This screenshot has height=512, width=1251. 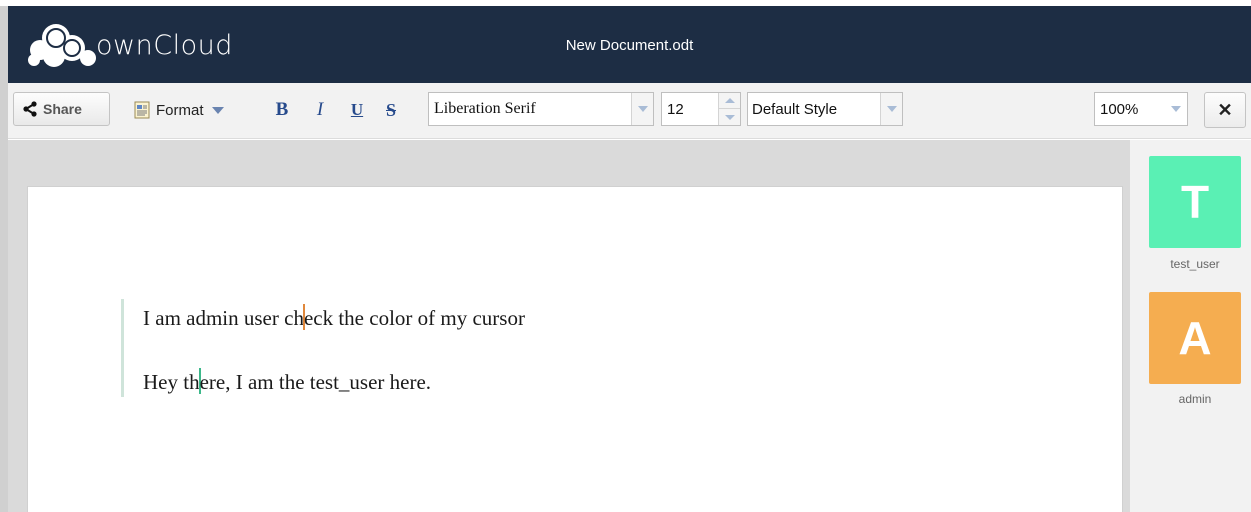 I want to click on font-size-stepper: 12, so click(x=701, y=109).